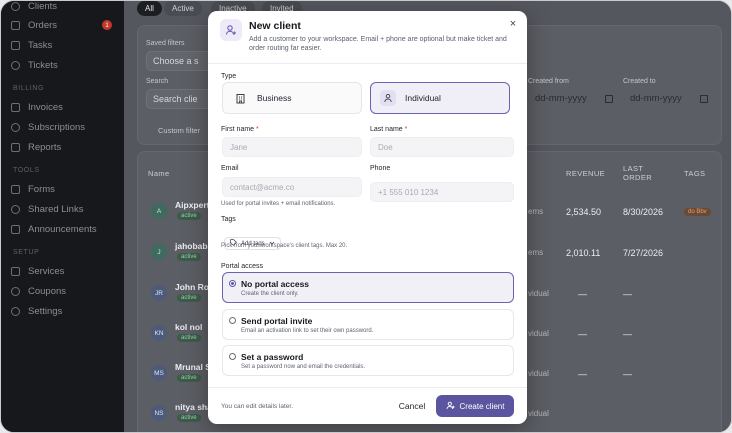 This screenshot has width=732, height=433. What do you see at coordinates (159, 211) in the screenshot?
I see `avatar: A` at bounding box center [159, 211].